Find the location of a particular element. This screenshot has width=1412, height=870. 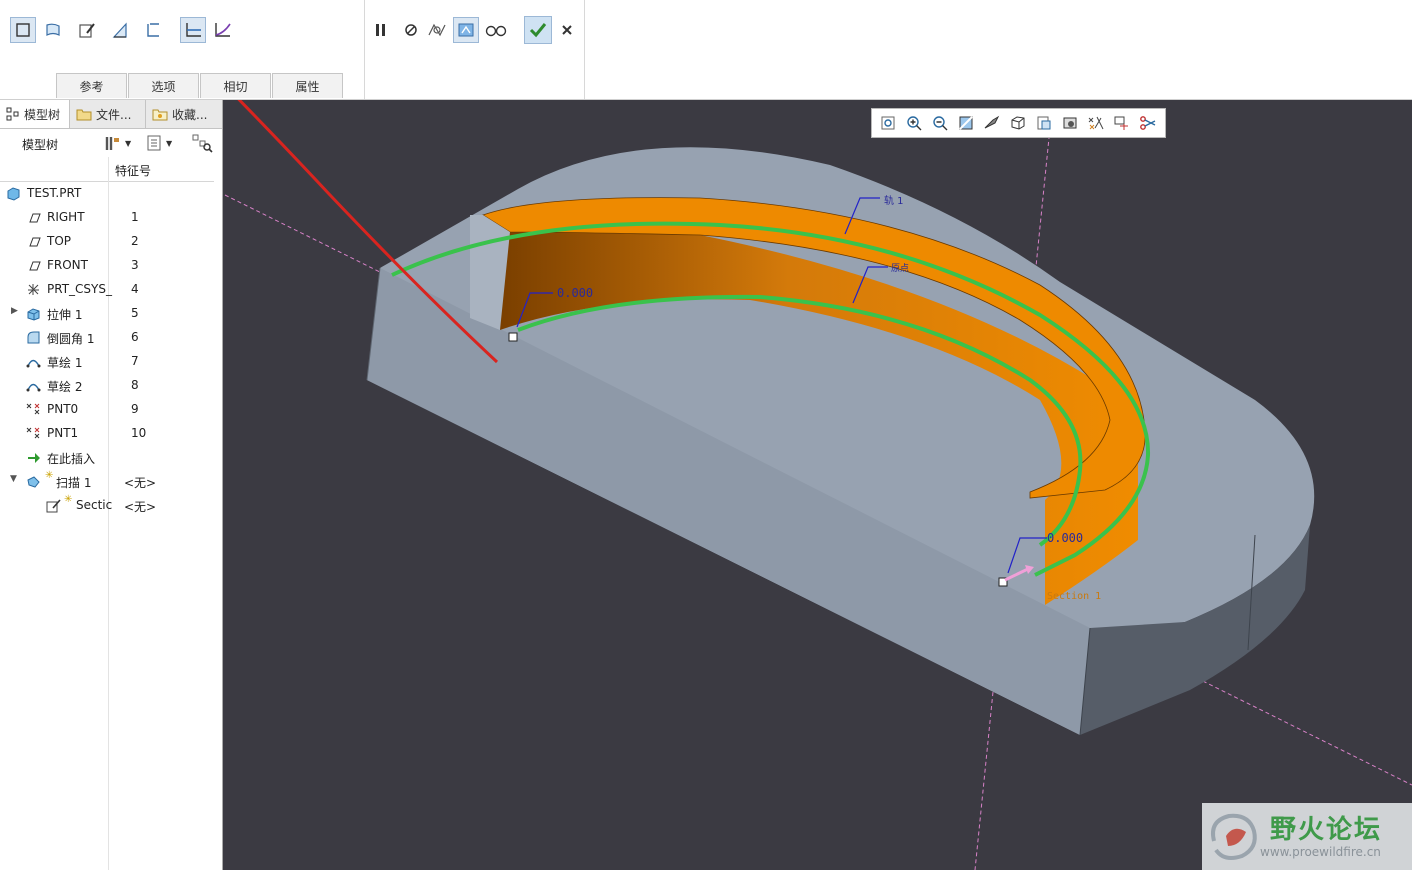

solid-sweep-button is located at coordinates (23, 30).